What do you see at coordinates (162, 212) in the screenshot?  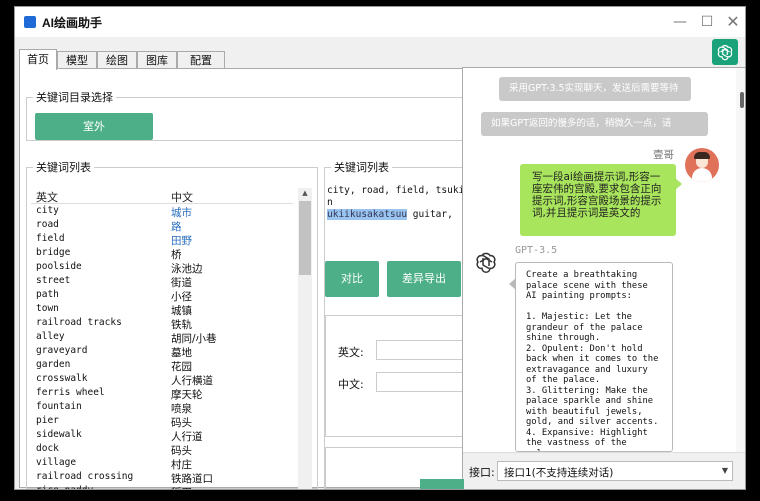 I see `table-row: city 城市` at bounding box center [162, 212].